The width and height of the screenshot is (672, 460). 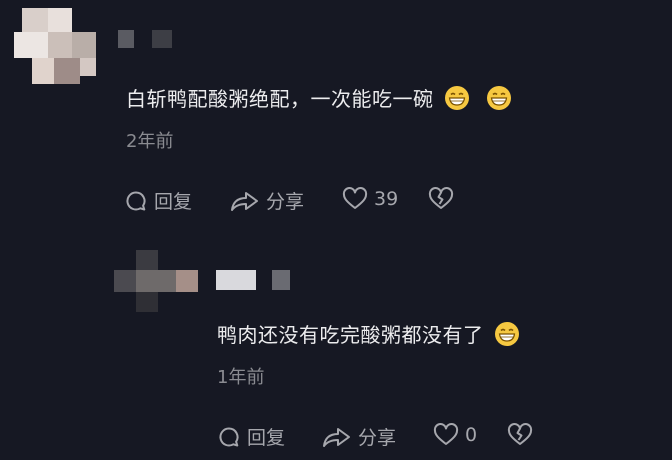 What do you see at coordinates (156, 281) in the screenshot?
I see `reply-avatar` at bounding box center [156, 281].